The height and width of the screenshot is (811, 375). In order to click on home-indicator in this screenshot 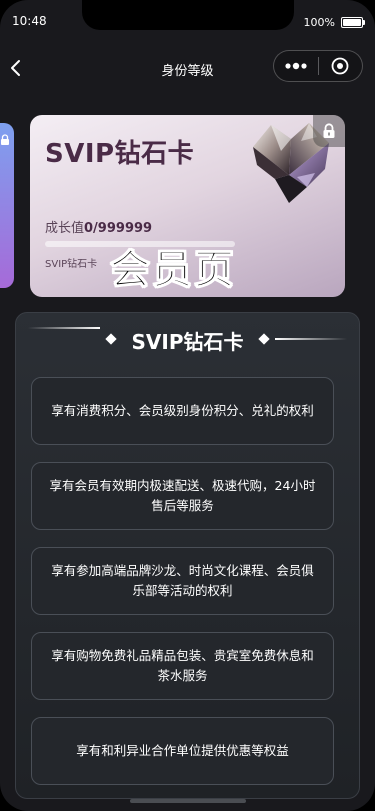, I will do `click(188, 801)`.